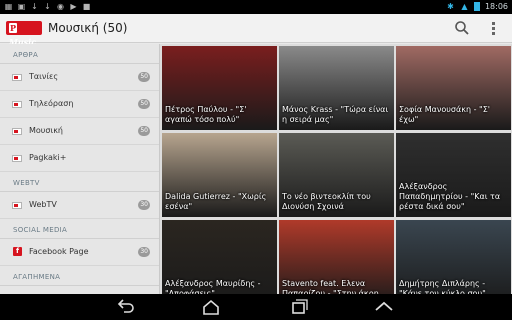 The image size is (512, 320). Describe the element at coordinates (79, 104) in the screenshot. I see `sidebar-item-television: Τηλεόραση 50` at that location.